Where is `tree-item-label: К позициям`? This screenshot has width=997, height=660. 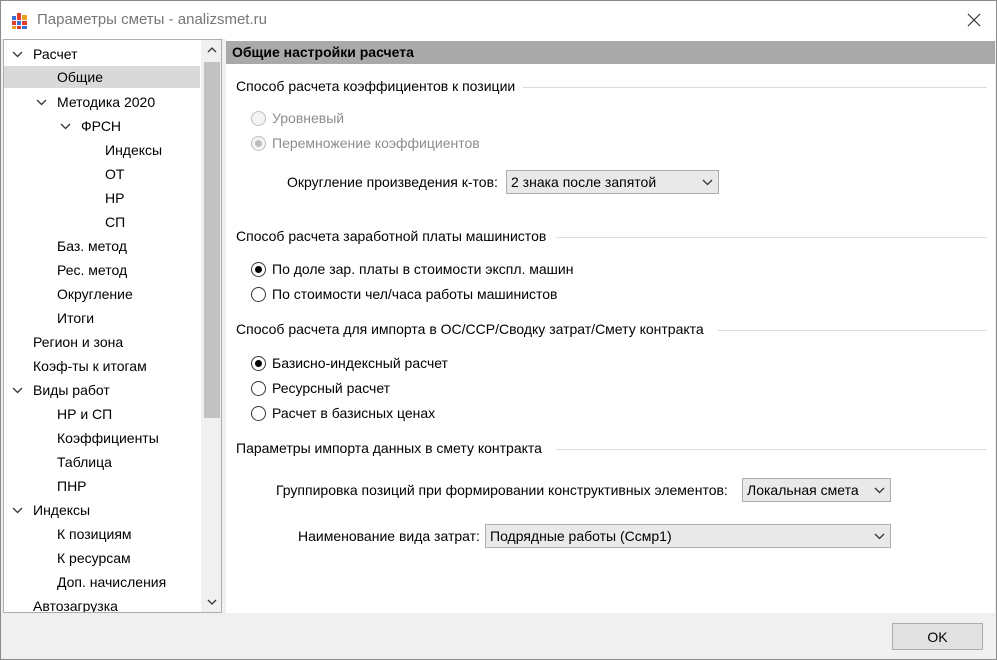
tree-item-label: К позициям is located at coordinates (94, 534).